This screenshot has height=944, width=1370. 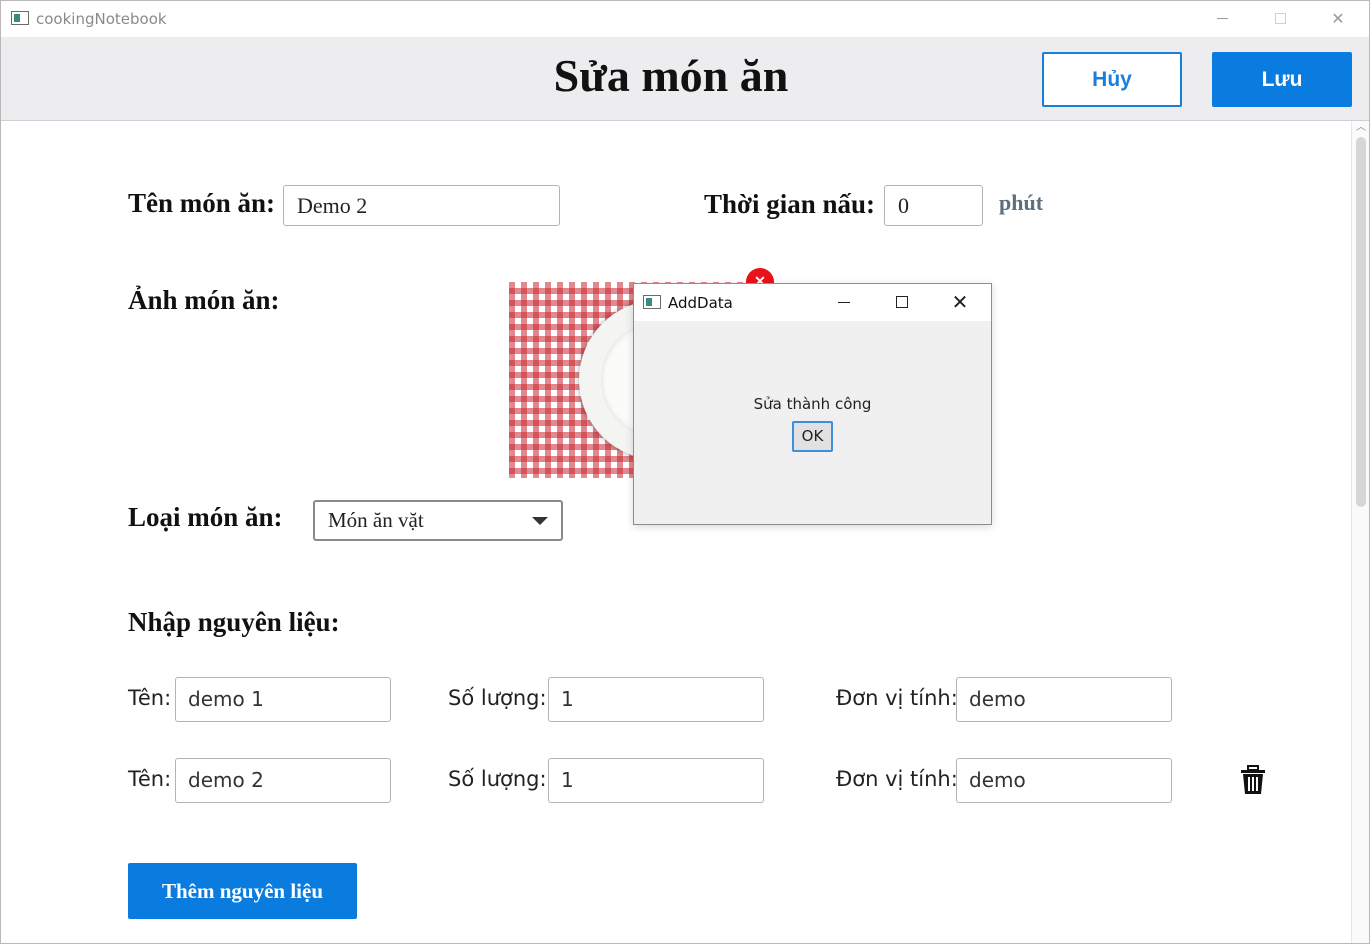 I want to click on save-button: Lưu, so click(x=1282, y=79).